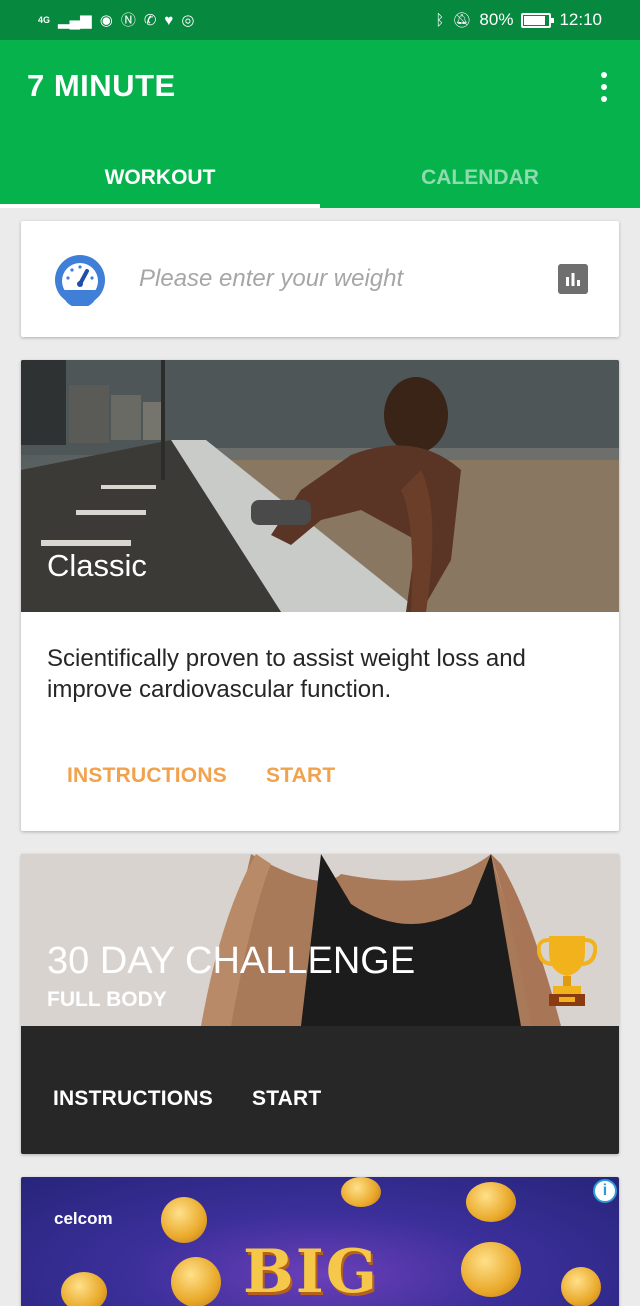  Describe the element at coordinates (440, 20) in the screenshot. I see `bluetooth-icon: ᛒ` at that location.